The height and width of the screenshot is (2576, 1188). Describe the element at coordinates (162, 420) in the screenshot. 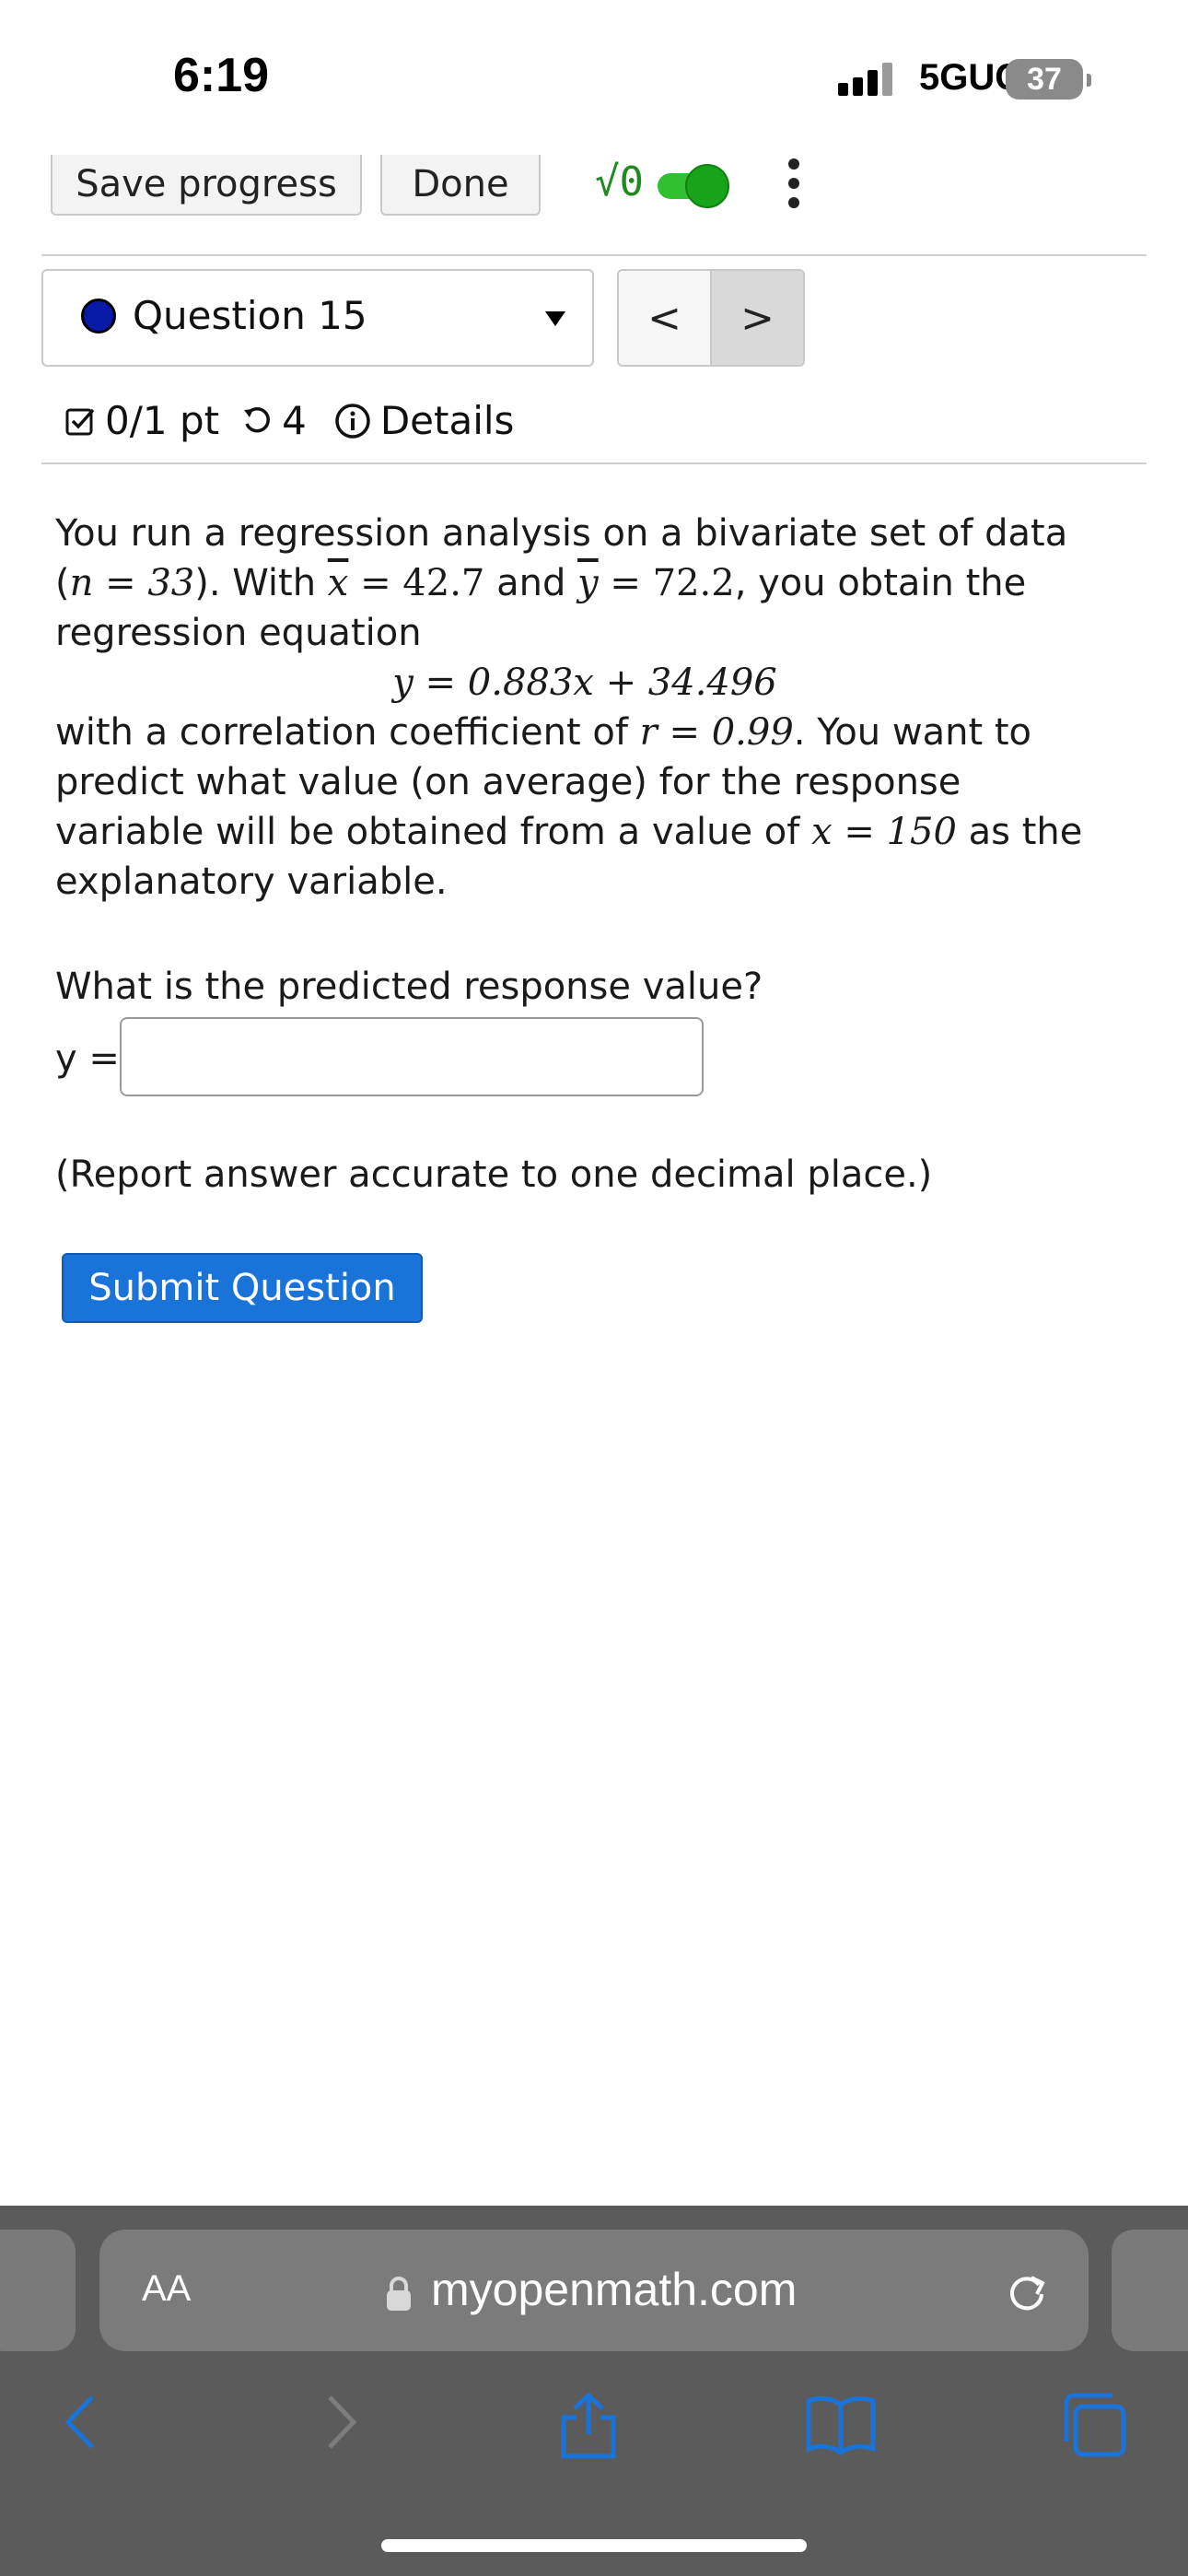

I see `score-points: 0/1 pt` at that location.